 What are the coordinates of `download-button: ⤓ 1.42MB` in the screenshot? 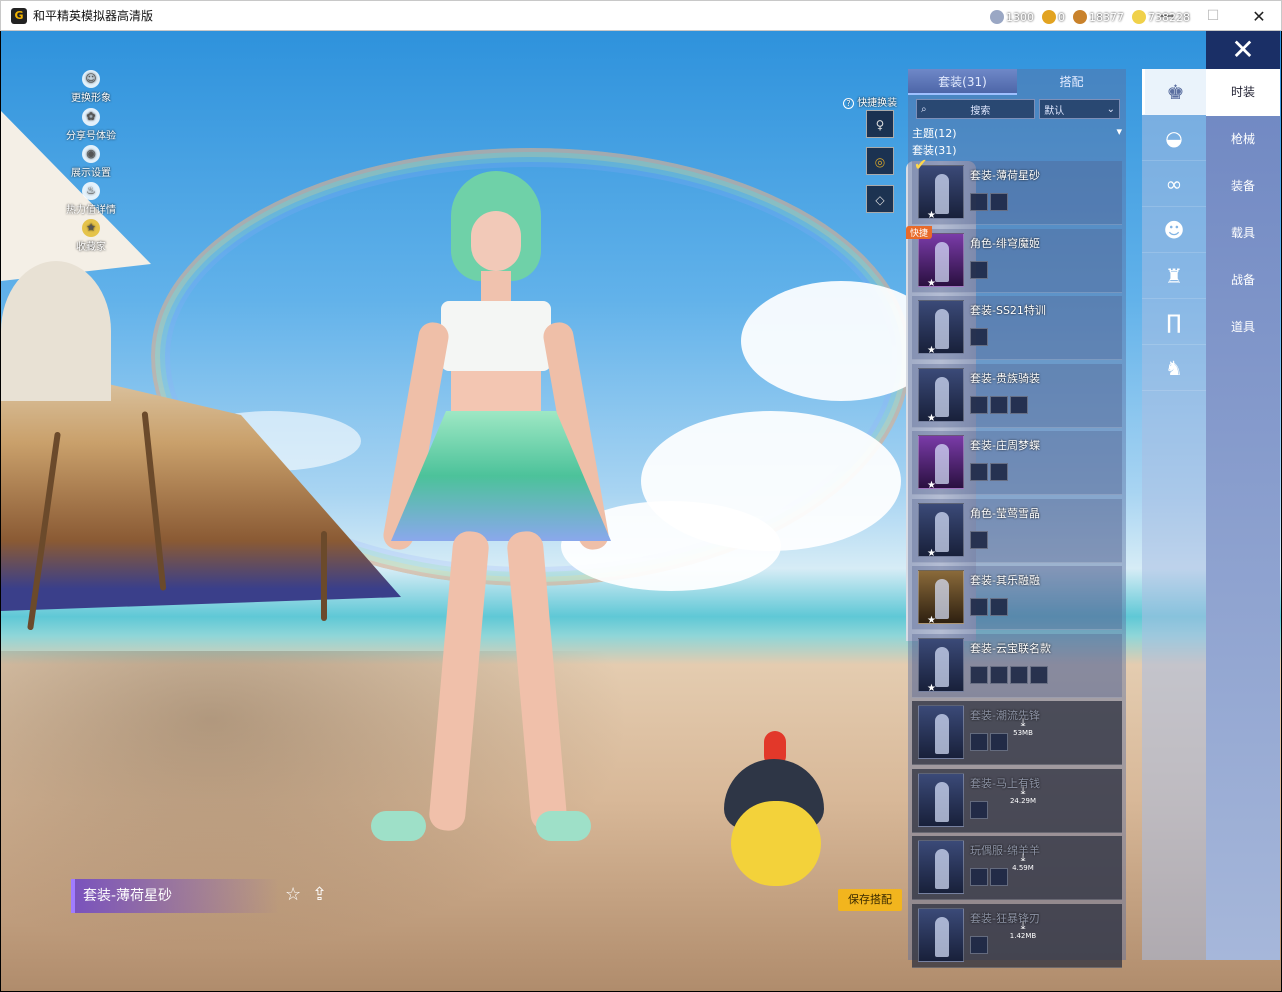 It's located at (1023, 929).